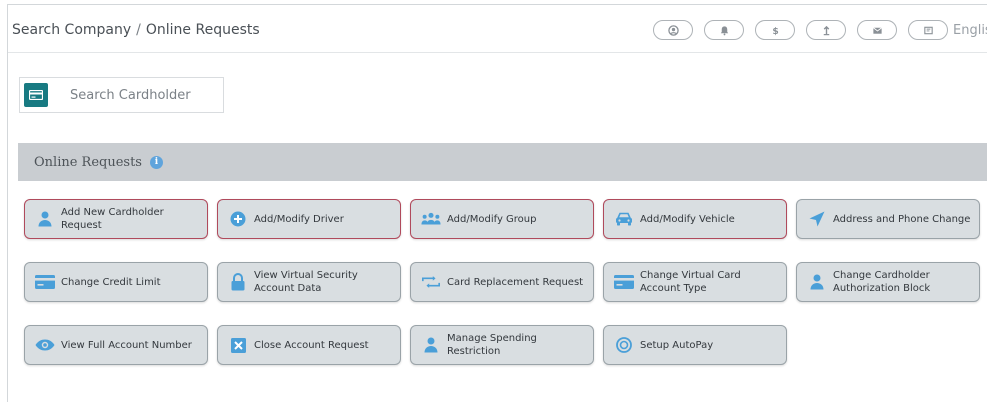  I want to click on add-modify-driver-button: Add/Modify Driver, so click(309, 219).